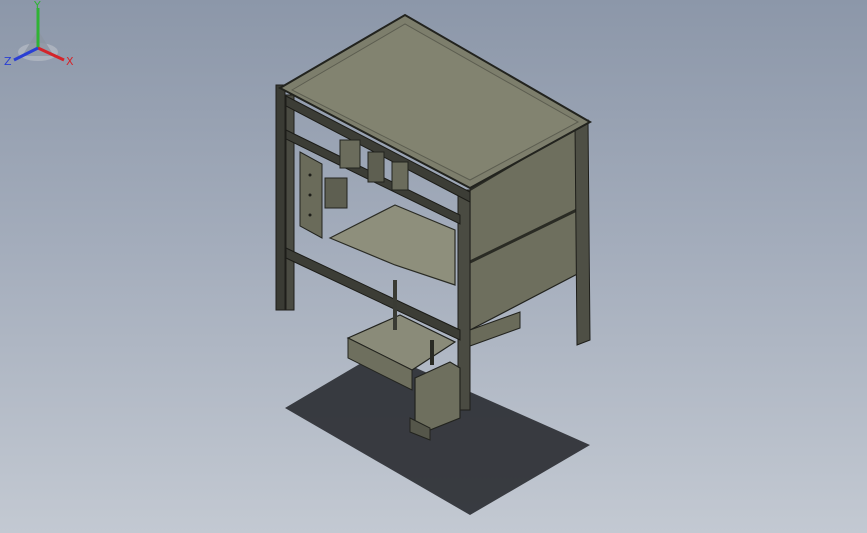  I want to click on view-triad: Y X Z, so click(45, 37).